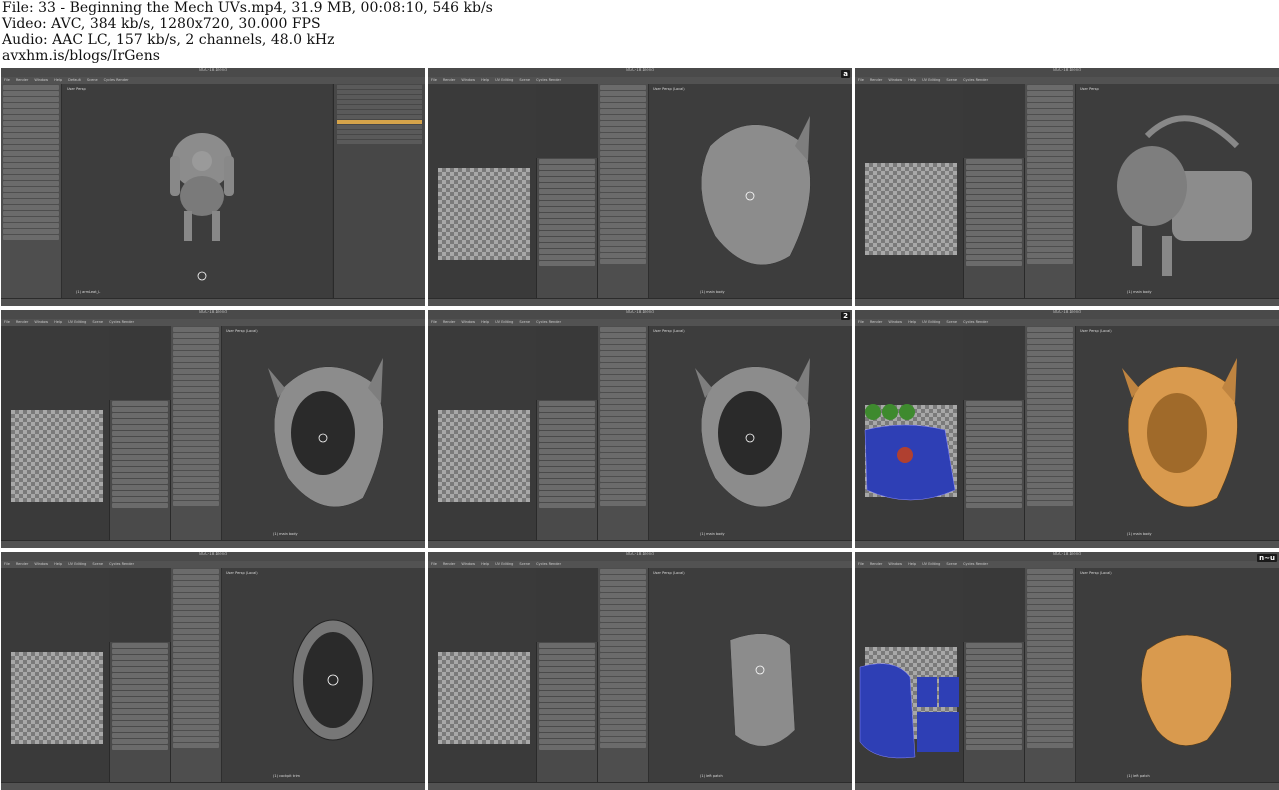 The height and width of the screenshot is (790, 1279). I want to click on blender-header-bar, so click(640, 302).